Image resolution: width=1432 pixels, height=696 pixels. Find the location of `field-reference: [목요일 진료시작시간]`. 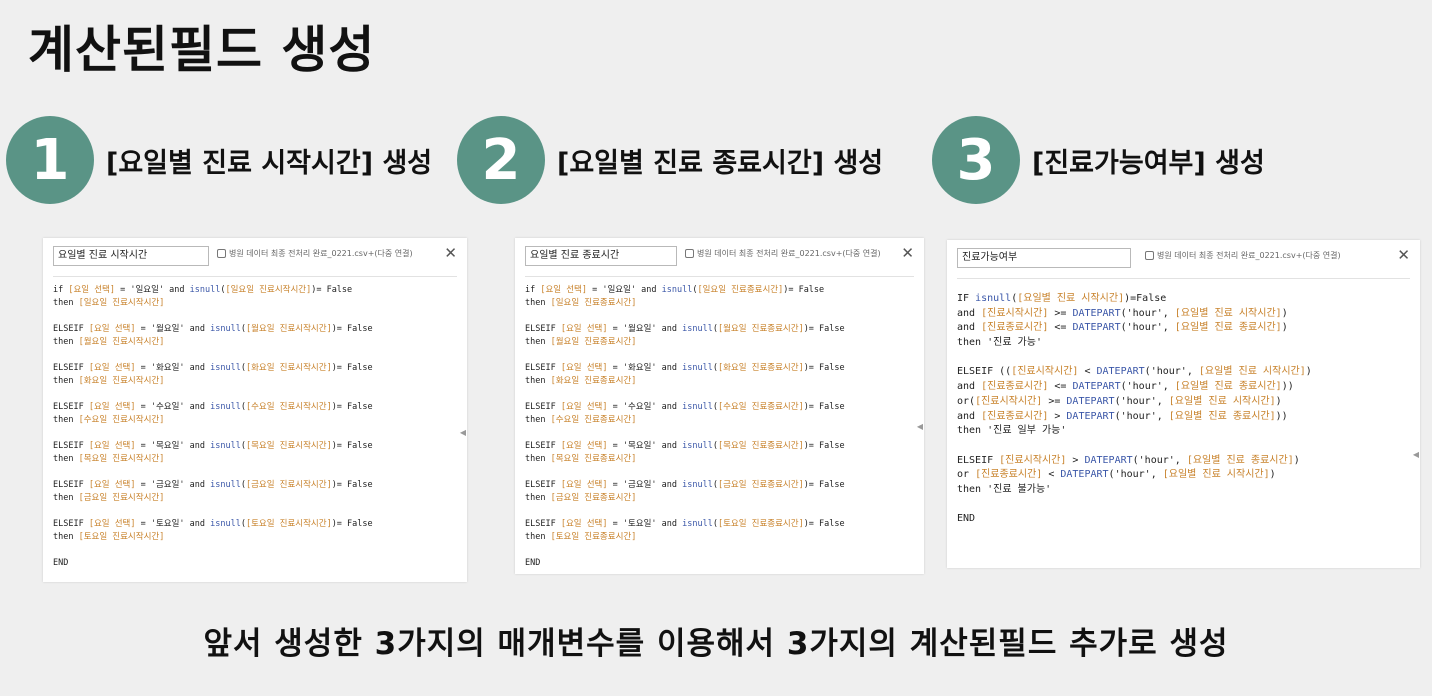

field-reference: [목요일 진료시작시간] is located at coordinates (121, 459).